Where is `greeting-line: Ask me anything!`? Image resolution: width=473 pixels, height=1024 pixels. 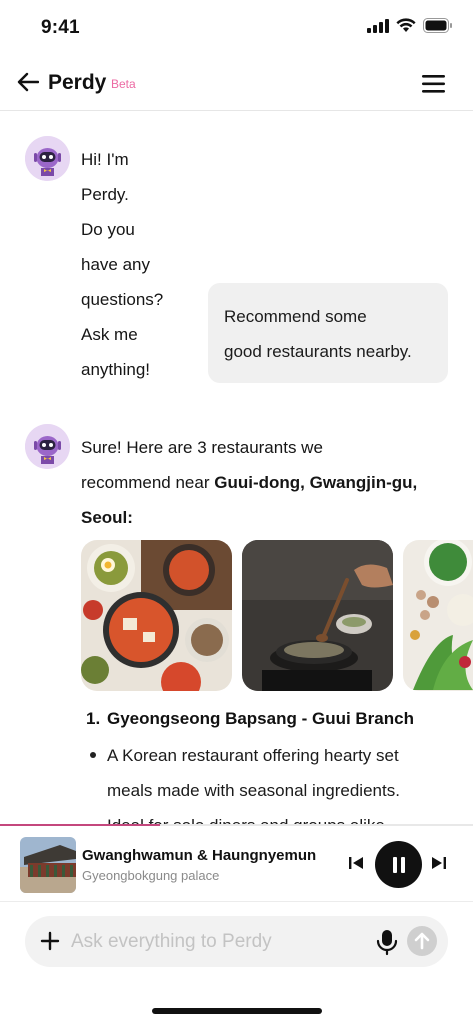 greeting-line: Ask me anything! is located at coordinates (115, 352).